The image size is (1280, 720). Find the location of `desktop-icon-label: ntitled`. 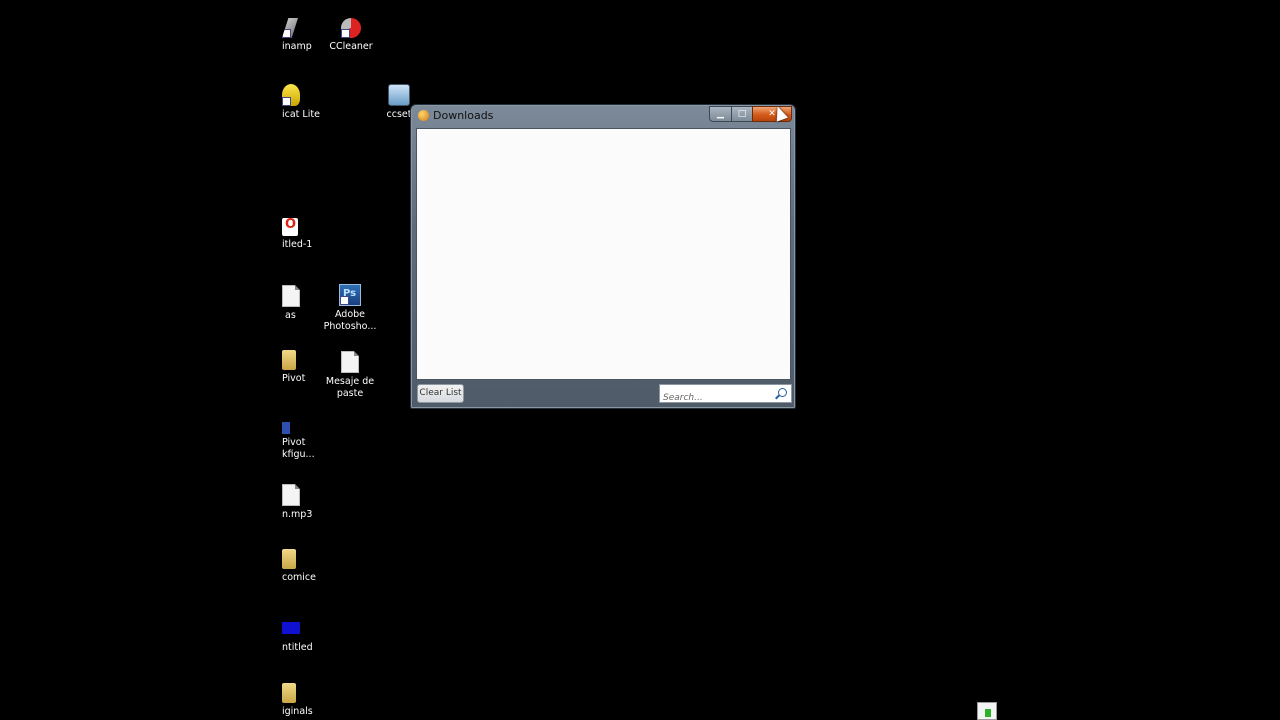

desktop-icon-label: ntitled is located at coordinates (297, 647).